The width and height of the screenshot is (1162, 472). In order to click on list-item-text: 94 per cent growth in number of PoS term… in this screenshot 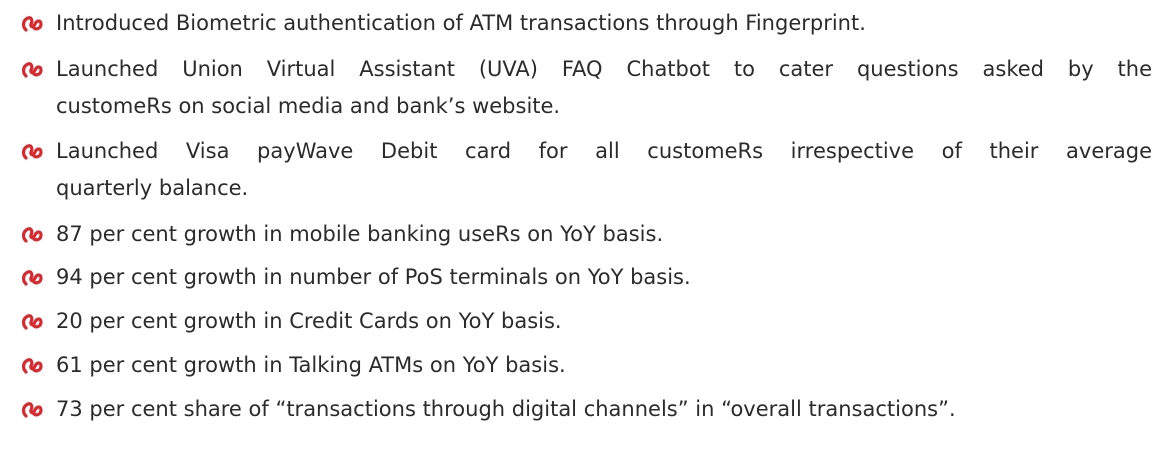, I will do `click(373, 277)`.